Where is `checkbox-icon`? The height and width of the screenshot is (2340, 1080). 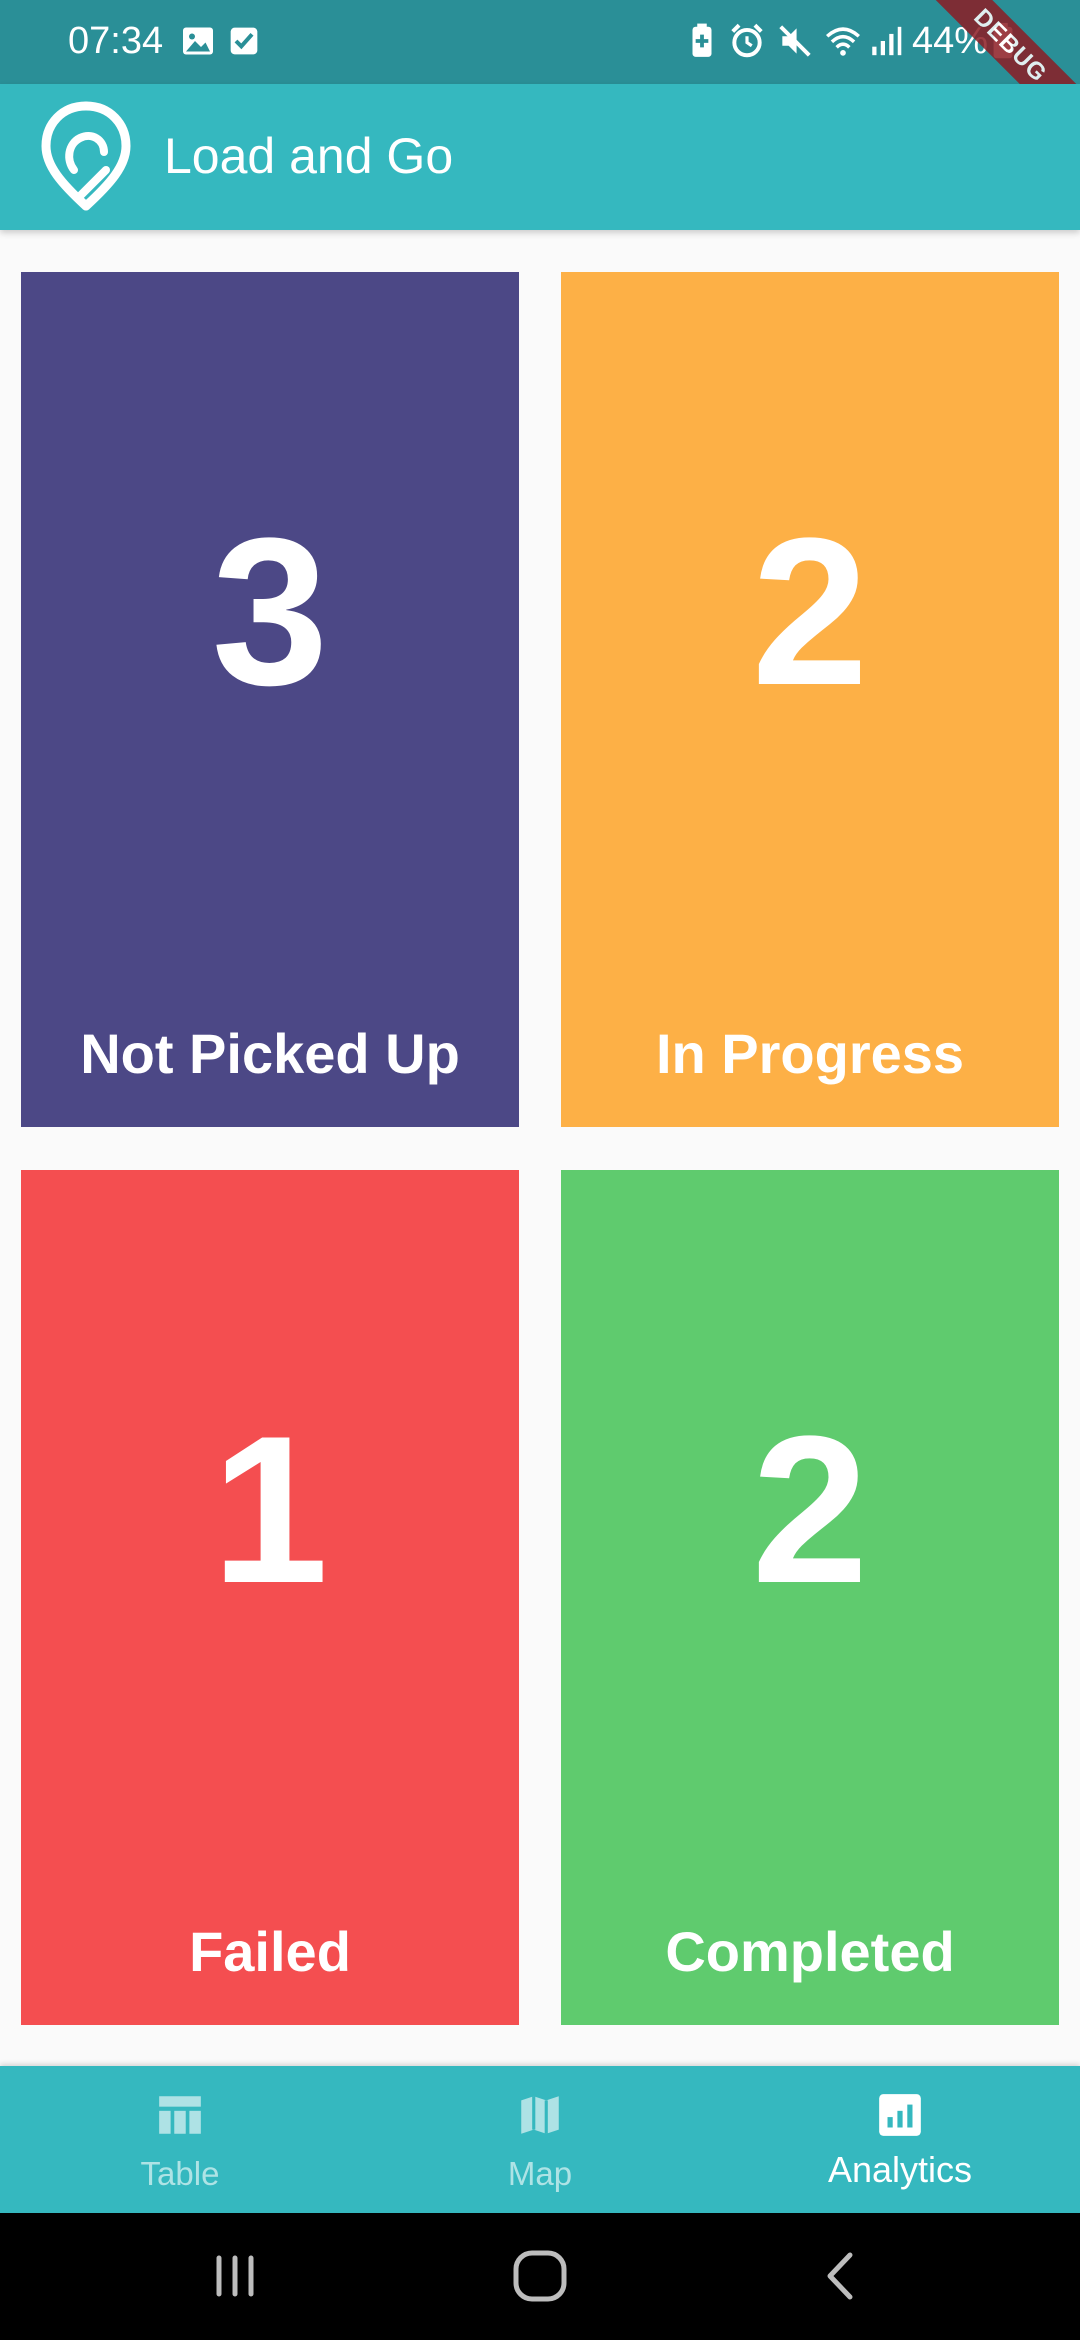
checkbox-icon is located at coordinates (244, 41).